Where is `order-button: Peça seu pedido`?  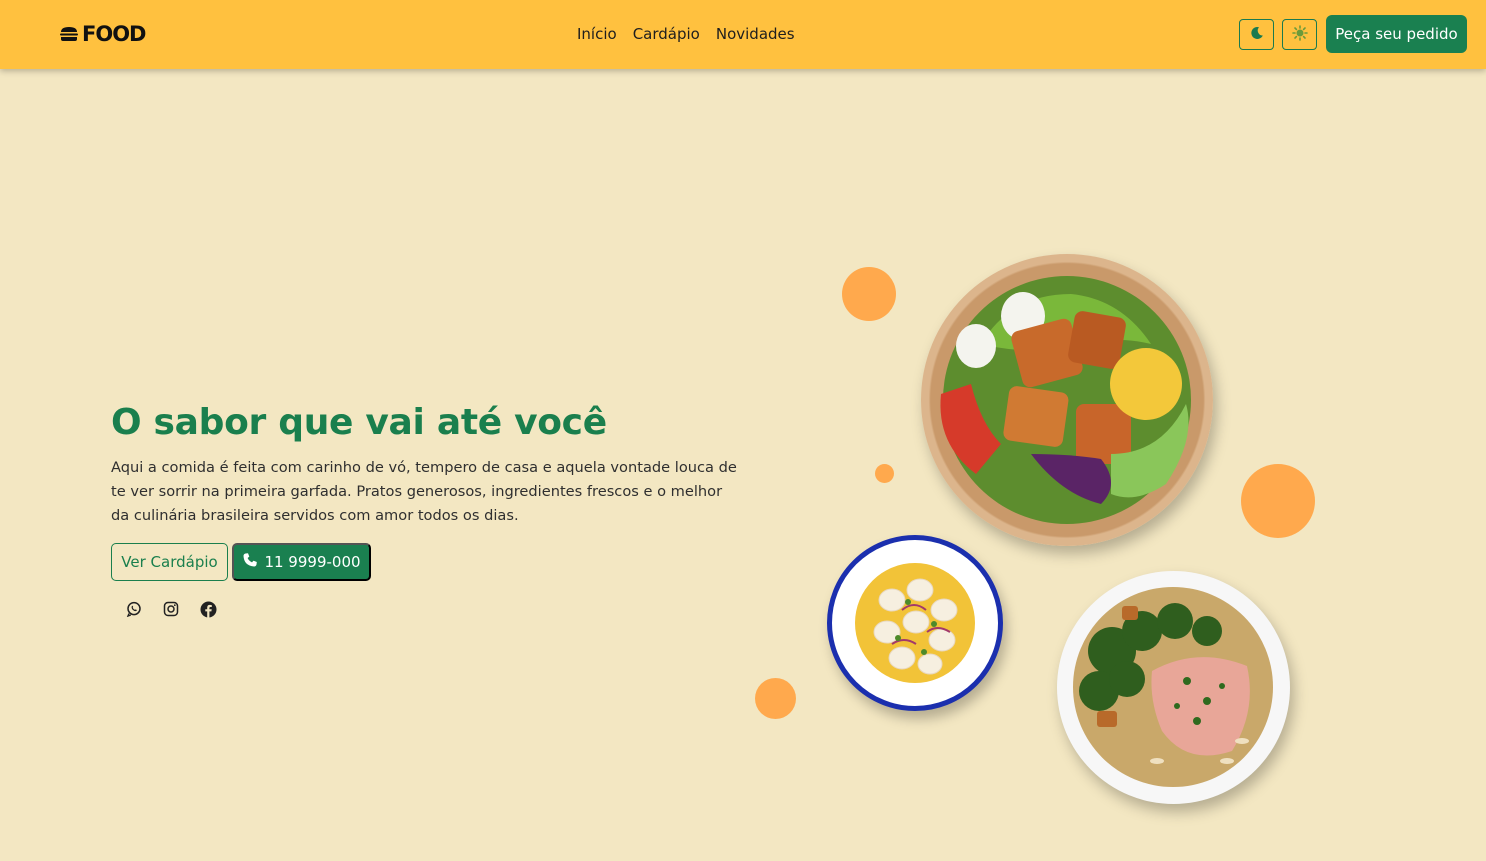
order-button: Peça seu pedido is located at coordinates (1396, 34).